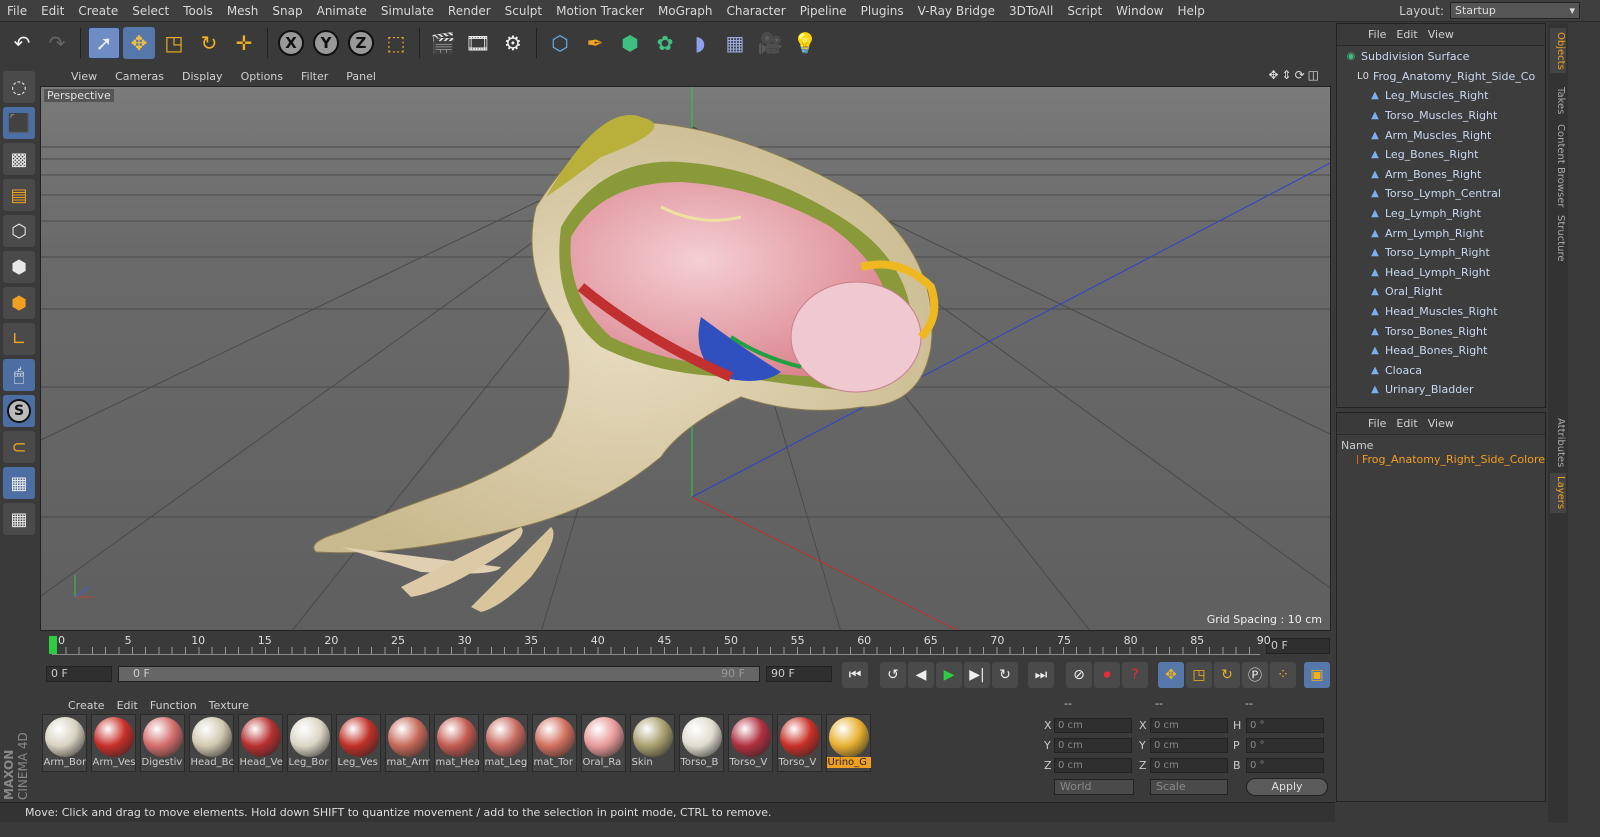  What do you see at coordinates (19, 87) in the screenshot?
I see `make-editable-icon: ◌` at bounding box center [19, 87].